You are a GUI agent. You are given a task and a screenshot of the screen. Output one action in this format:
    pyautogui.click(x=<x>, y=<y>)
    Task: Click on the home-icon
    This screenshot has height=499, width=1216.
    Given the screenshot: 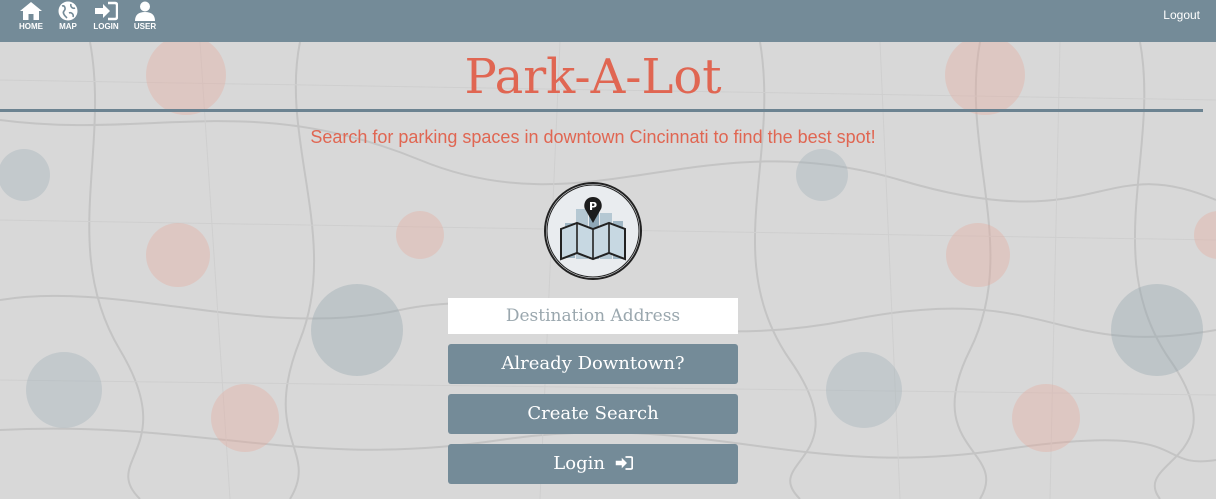 What is the action you would take?
    pyautogui.click(x=31, y=11)
    